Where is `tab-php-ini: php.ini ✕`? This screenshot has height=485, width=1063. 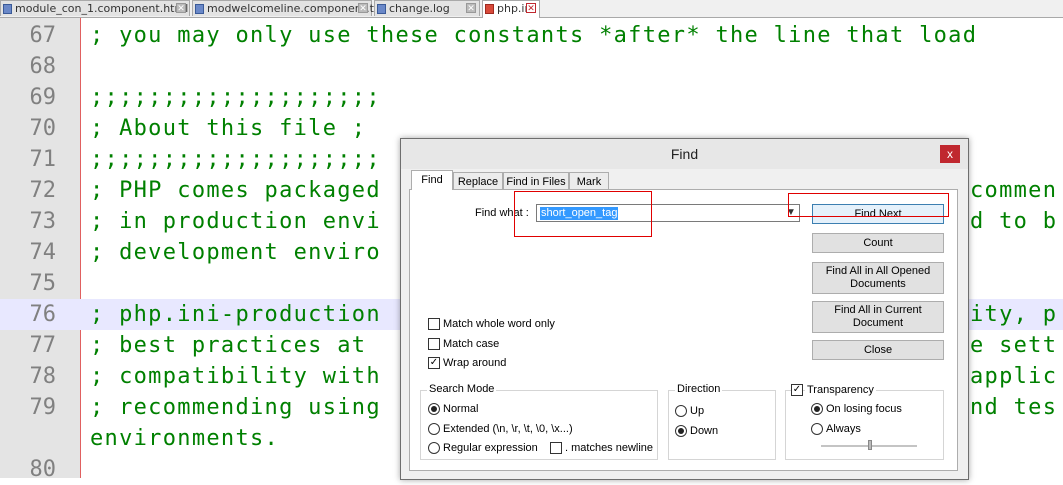
tab-php-ini: php.ini ✕ is located at coordinates (511, 9).